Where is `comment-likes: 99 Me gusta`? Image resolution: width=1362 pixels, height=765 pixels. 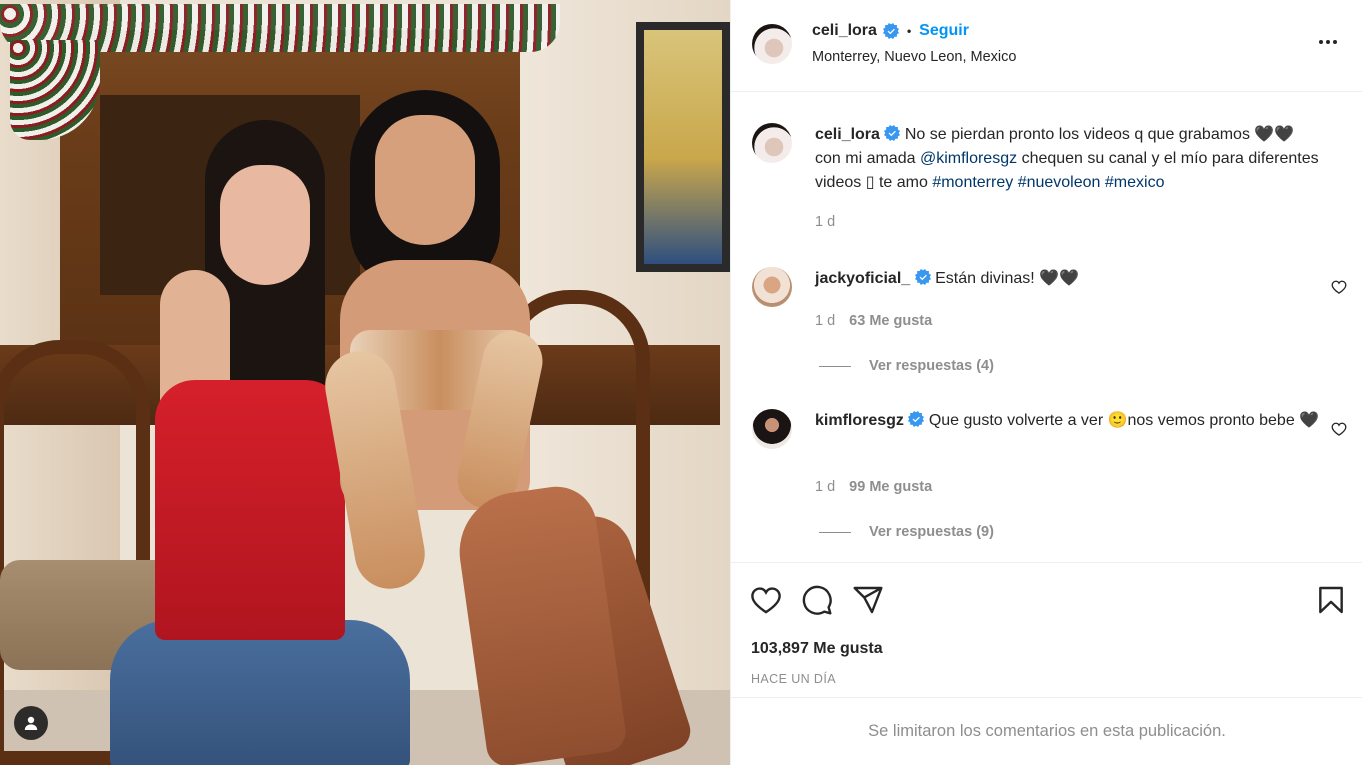
comment-likes: 99 Me gusta is located at coordinates (890, 487).